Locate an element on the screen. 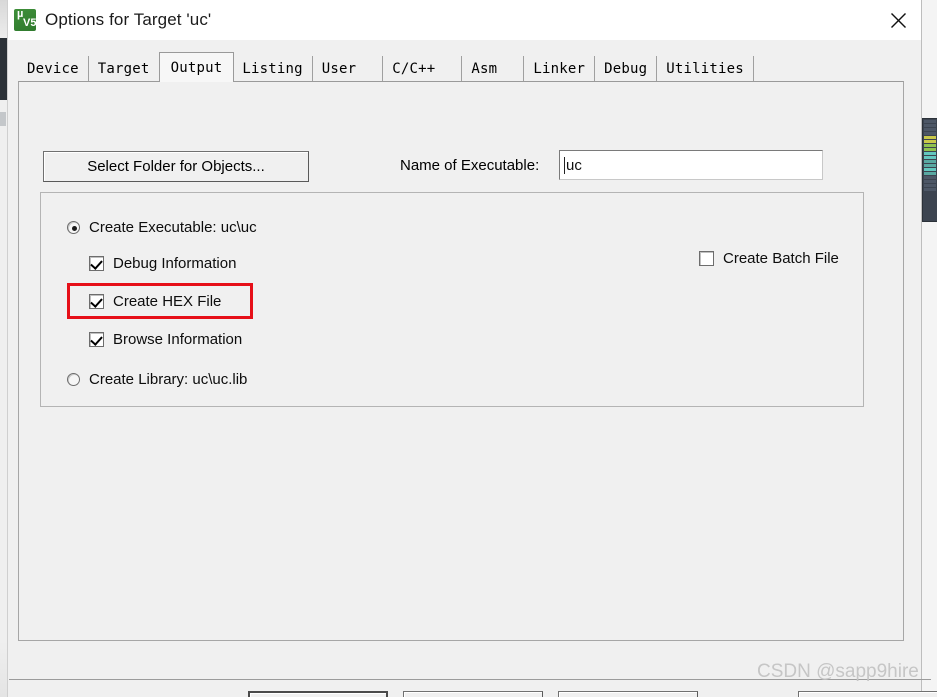  create-executable-label: Create Executable: uc\uc is located at coordinates (173, 227).